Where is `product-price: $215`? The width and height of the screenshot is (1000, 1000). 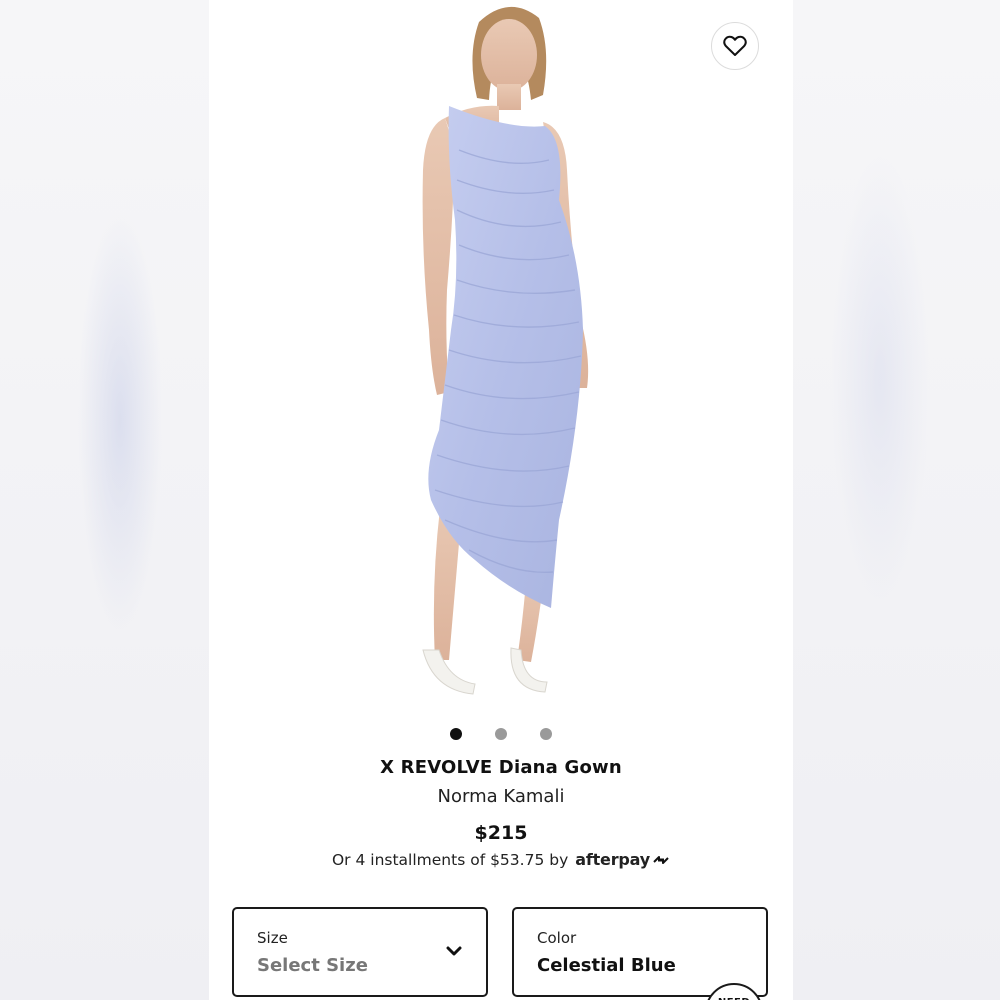 product-price: $215 is located at coordinates (501, 833).